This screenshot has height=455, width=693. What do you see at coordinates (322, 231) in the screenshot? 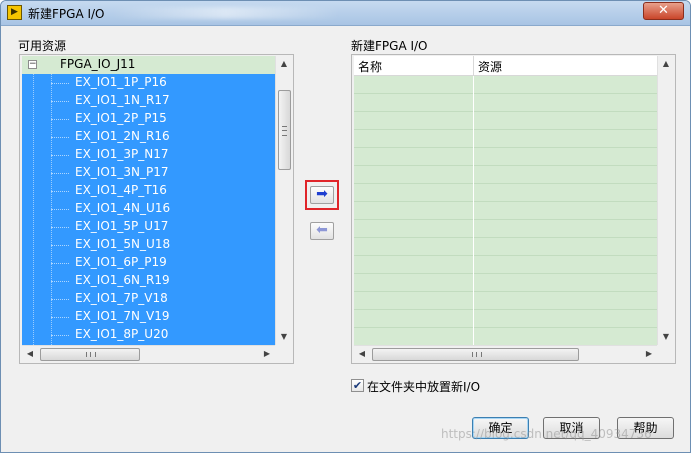
I see `remove-io-button: ⬅` at bounding box center [322, 231].